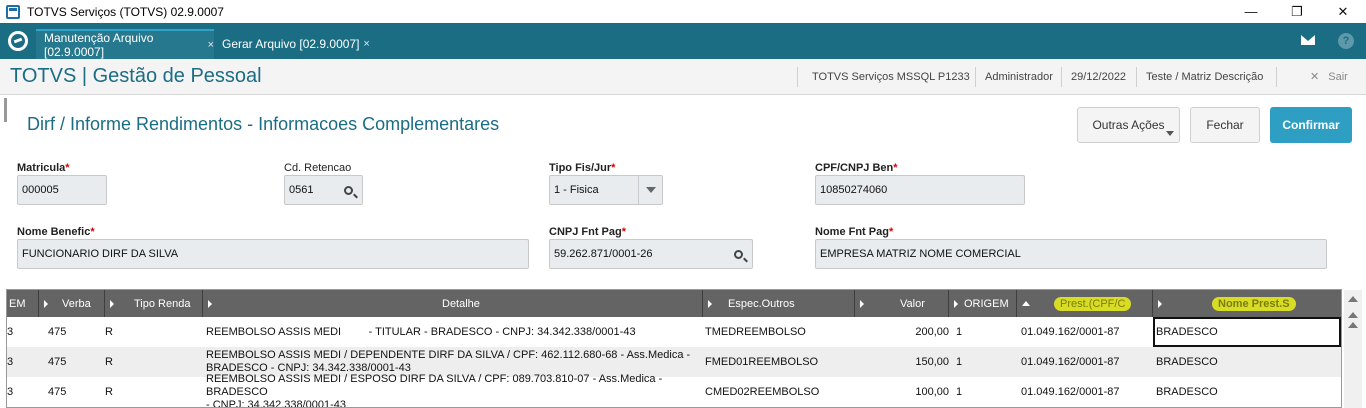 The image size is (1366, 408). I want to click on help-icon: ?, so click(1346, 41).